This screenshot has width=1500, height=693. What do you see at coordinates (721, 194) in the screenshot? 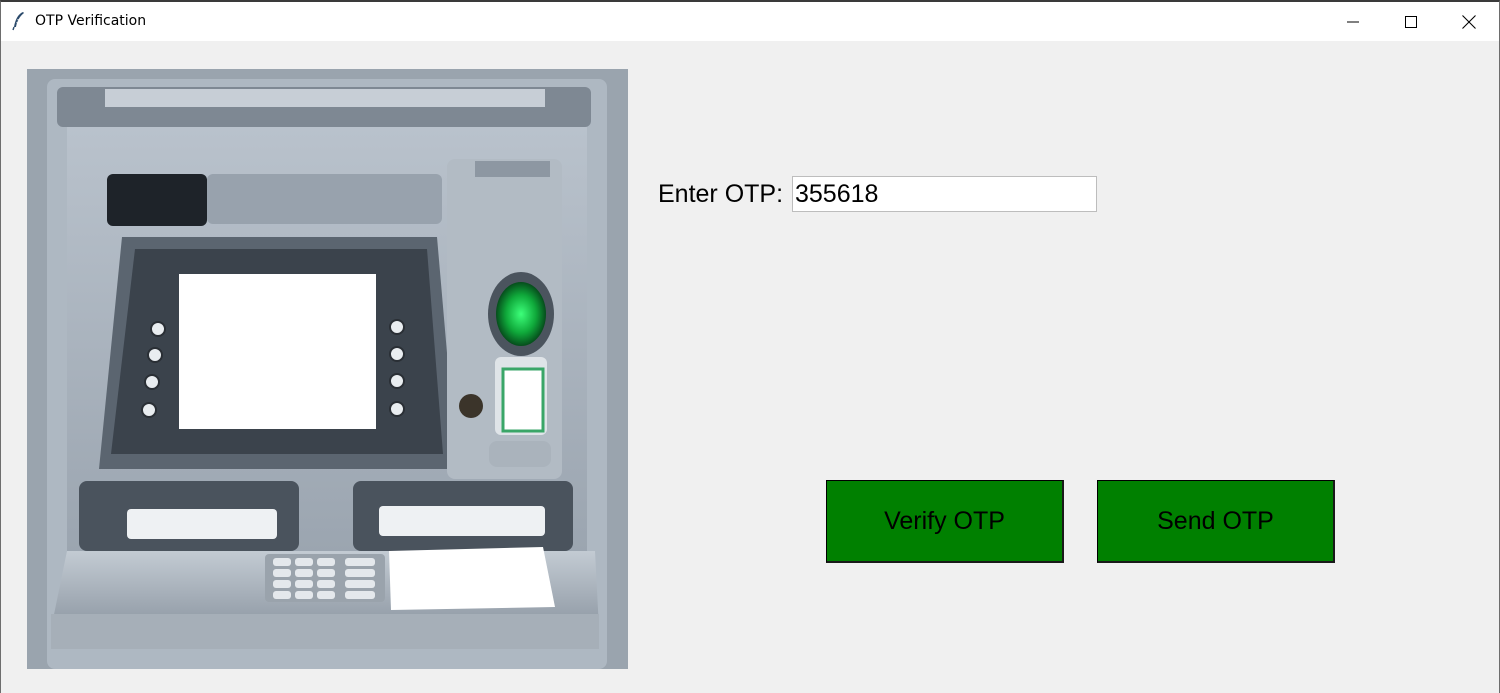
I see `otp-label: Enter OTP:` at bounding box center [721, 194].